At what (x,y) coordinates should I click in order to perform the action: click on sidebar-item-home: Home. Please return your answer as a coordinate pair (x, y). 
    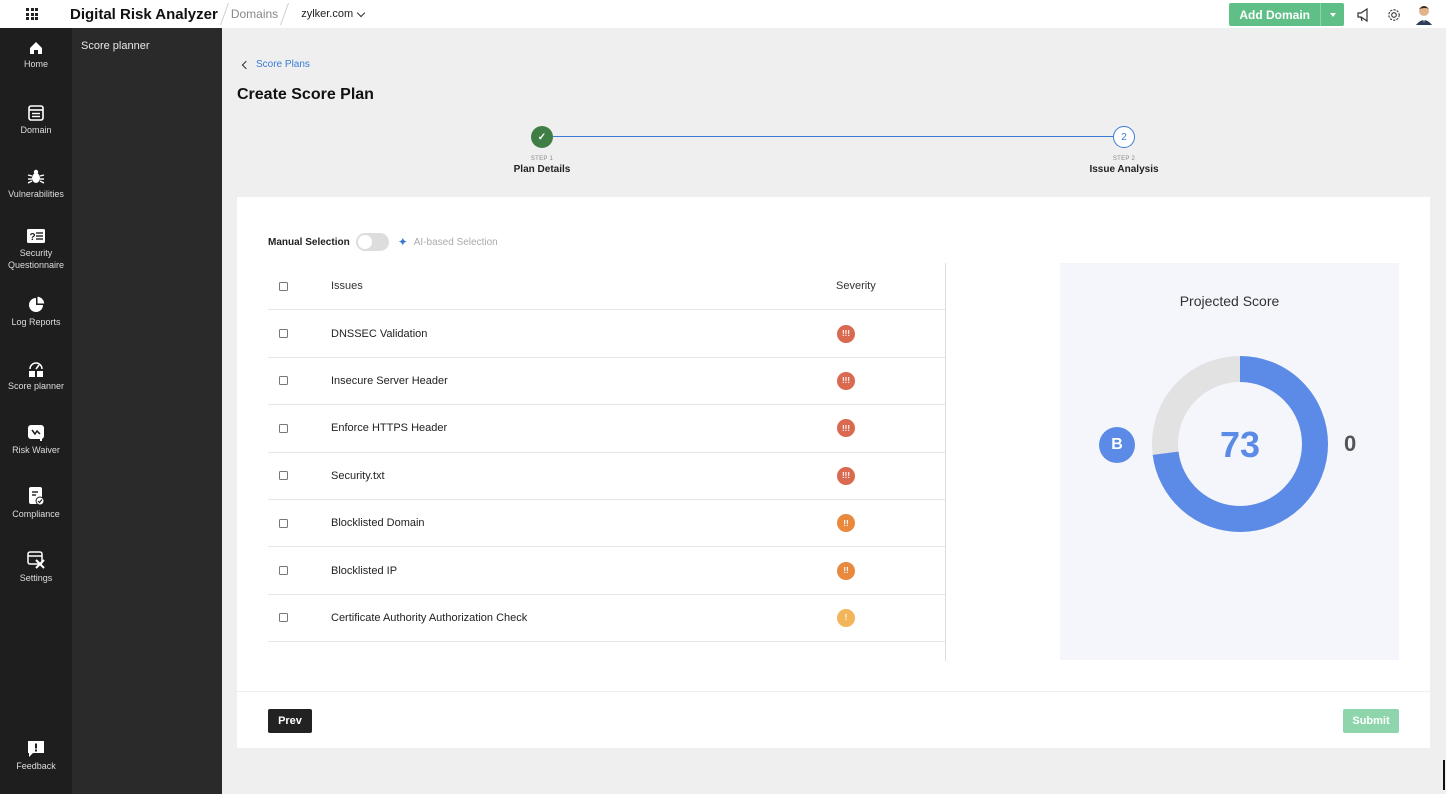
    Looking at the image, I should click on (36, 54).